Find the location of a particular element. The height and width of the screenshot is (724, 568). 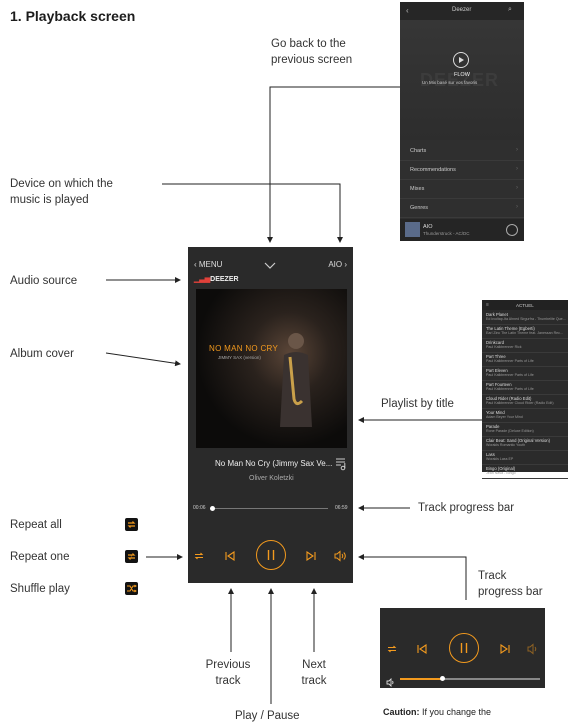

volume-fill is located at coordinates (421, 679).